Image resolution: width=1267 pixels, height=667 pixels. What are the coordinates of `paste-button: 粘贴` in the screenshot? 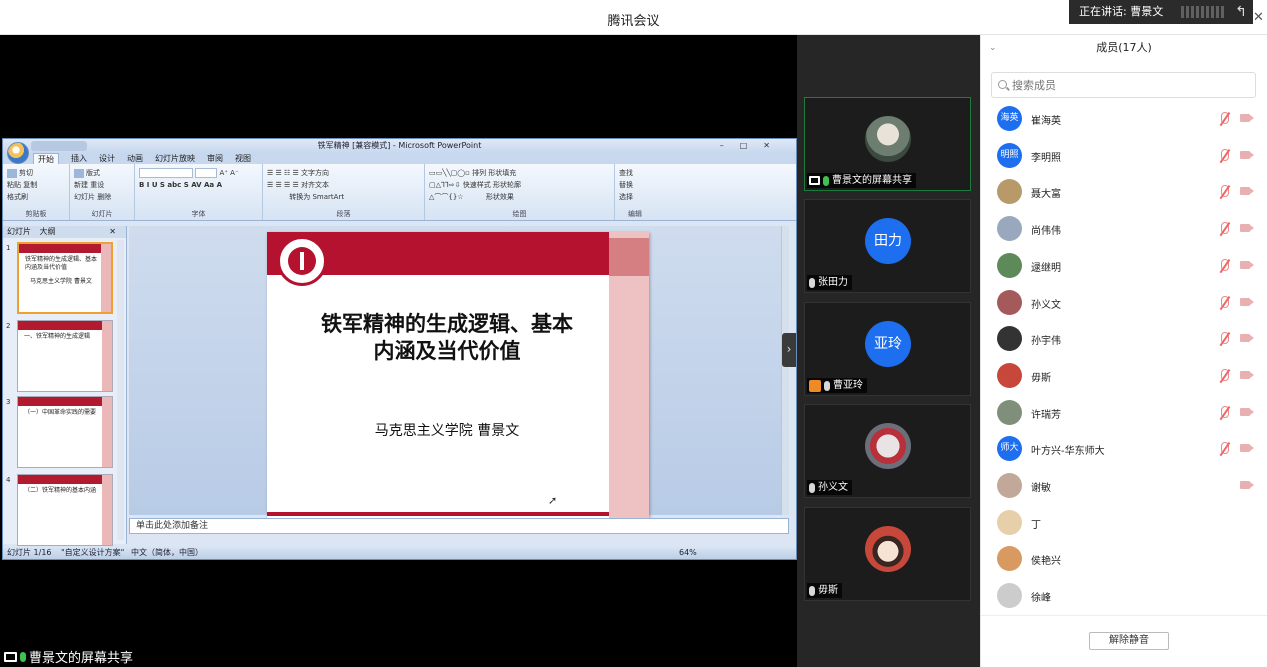 It's located at (14, 185).